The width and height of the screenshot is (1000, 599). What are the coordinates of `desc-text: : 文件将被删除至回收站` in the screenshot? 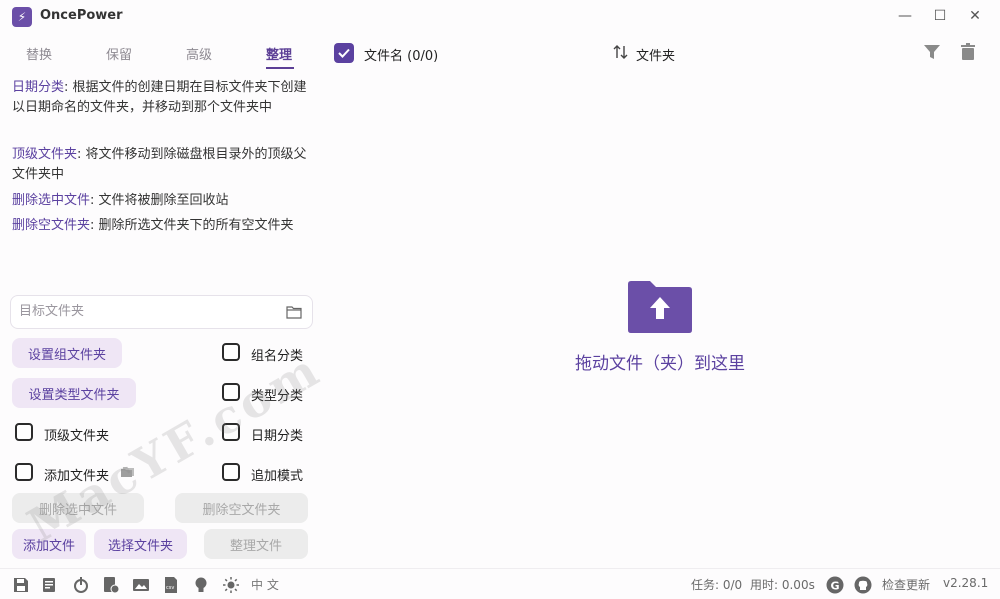 It's located at (159, 200).